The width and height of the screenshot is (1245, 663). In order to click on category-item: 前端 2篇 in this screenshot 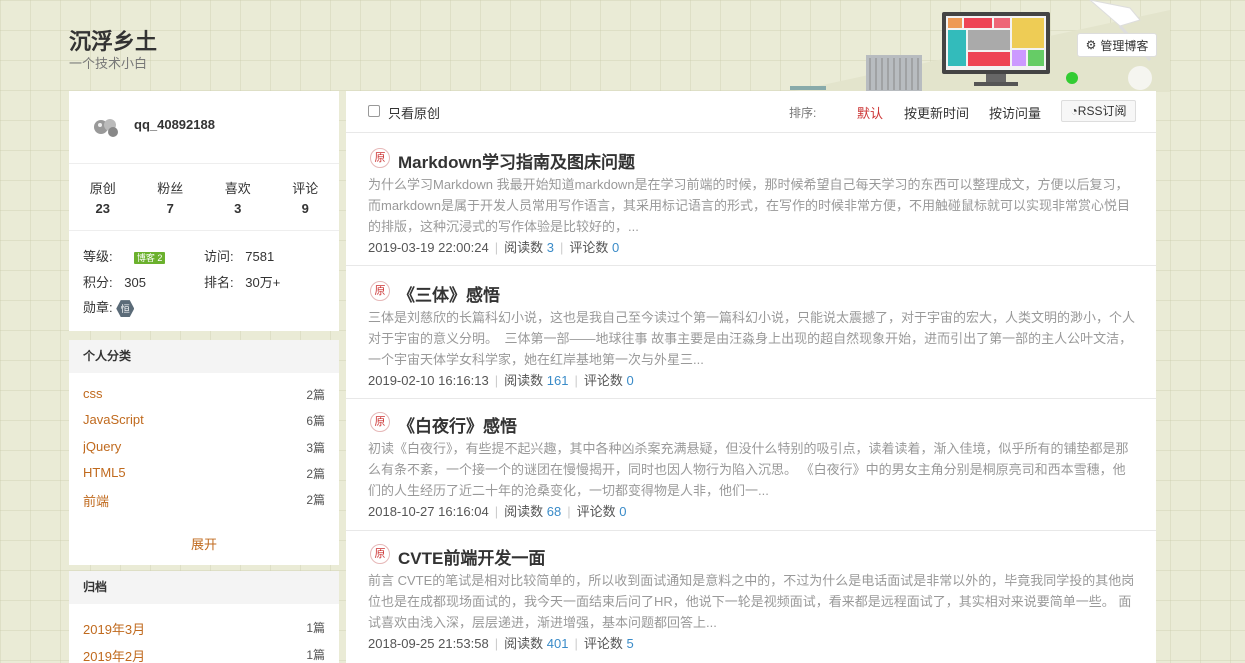, I will do `click(204, 504)`.